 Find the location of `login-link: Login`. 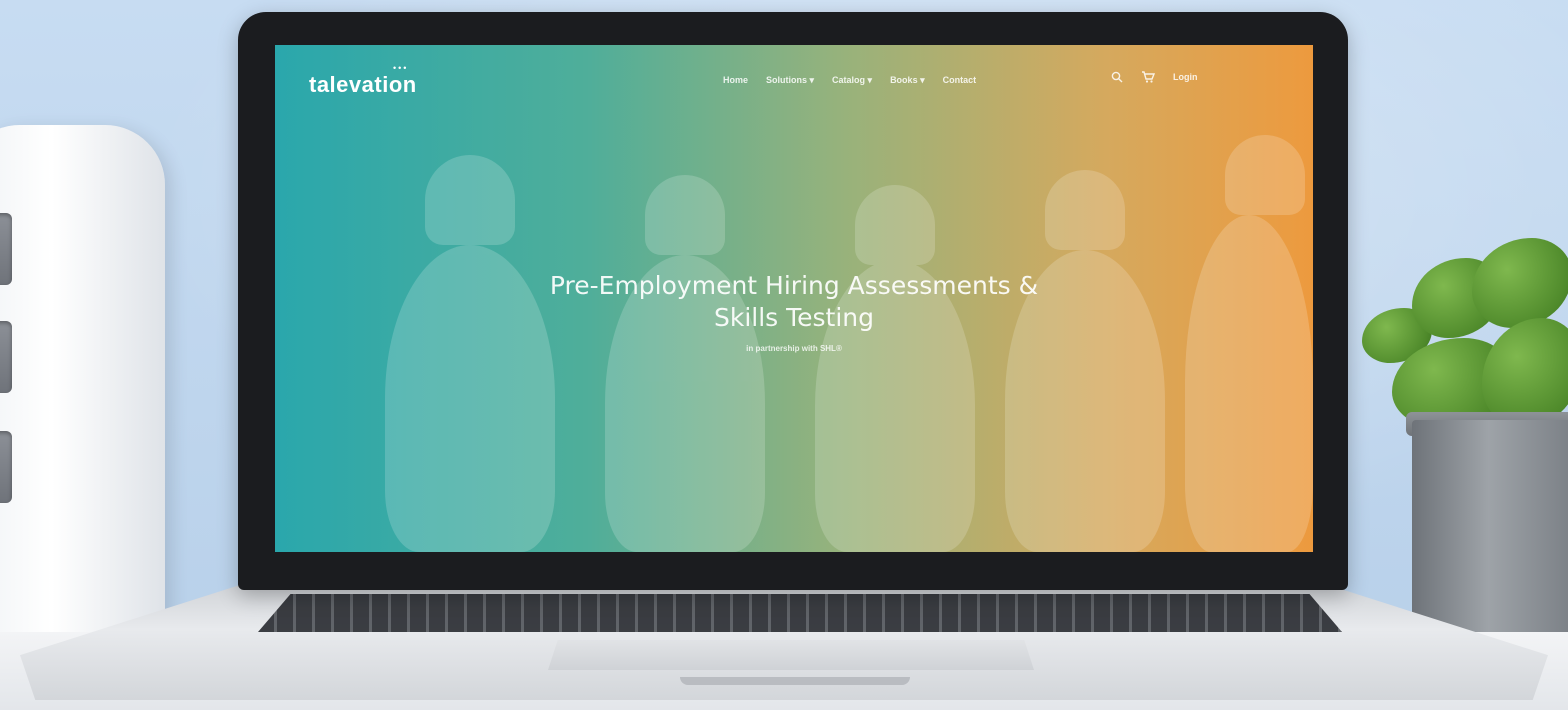

login-link: Login is located at coordinates (1185, 77).